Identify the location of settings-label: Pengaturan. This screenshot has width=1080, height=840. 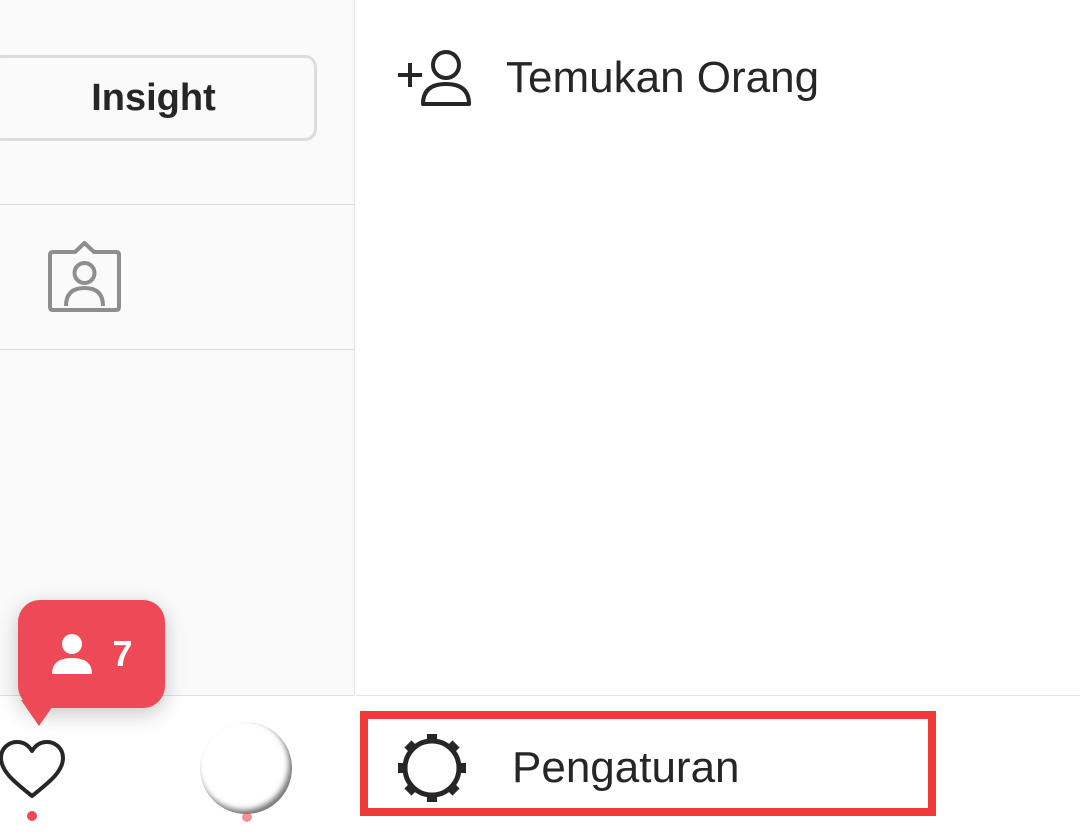
(626, 767).